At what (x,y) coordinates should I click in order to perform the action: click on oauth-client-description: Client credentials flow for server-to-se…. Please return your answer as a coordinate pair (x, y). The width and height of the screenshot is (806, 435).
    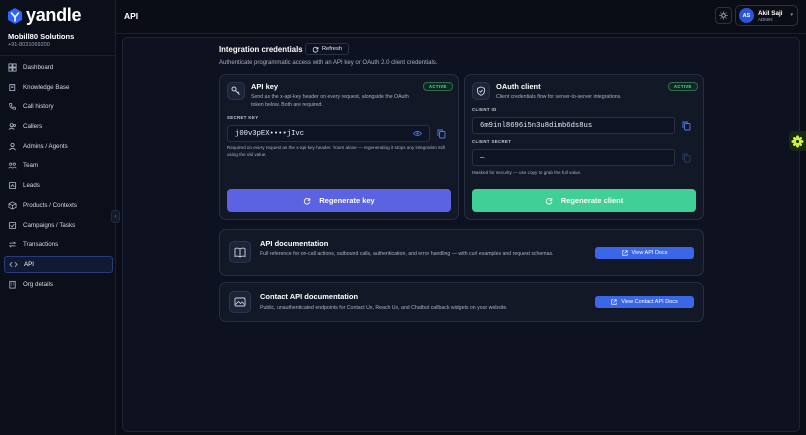
    Looking at the image, I should click on (559, 97).